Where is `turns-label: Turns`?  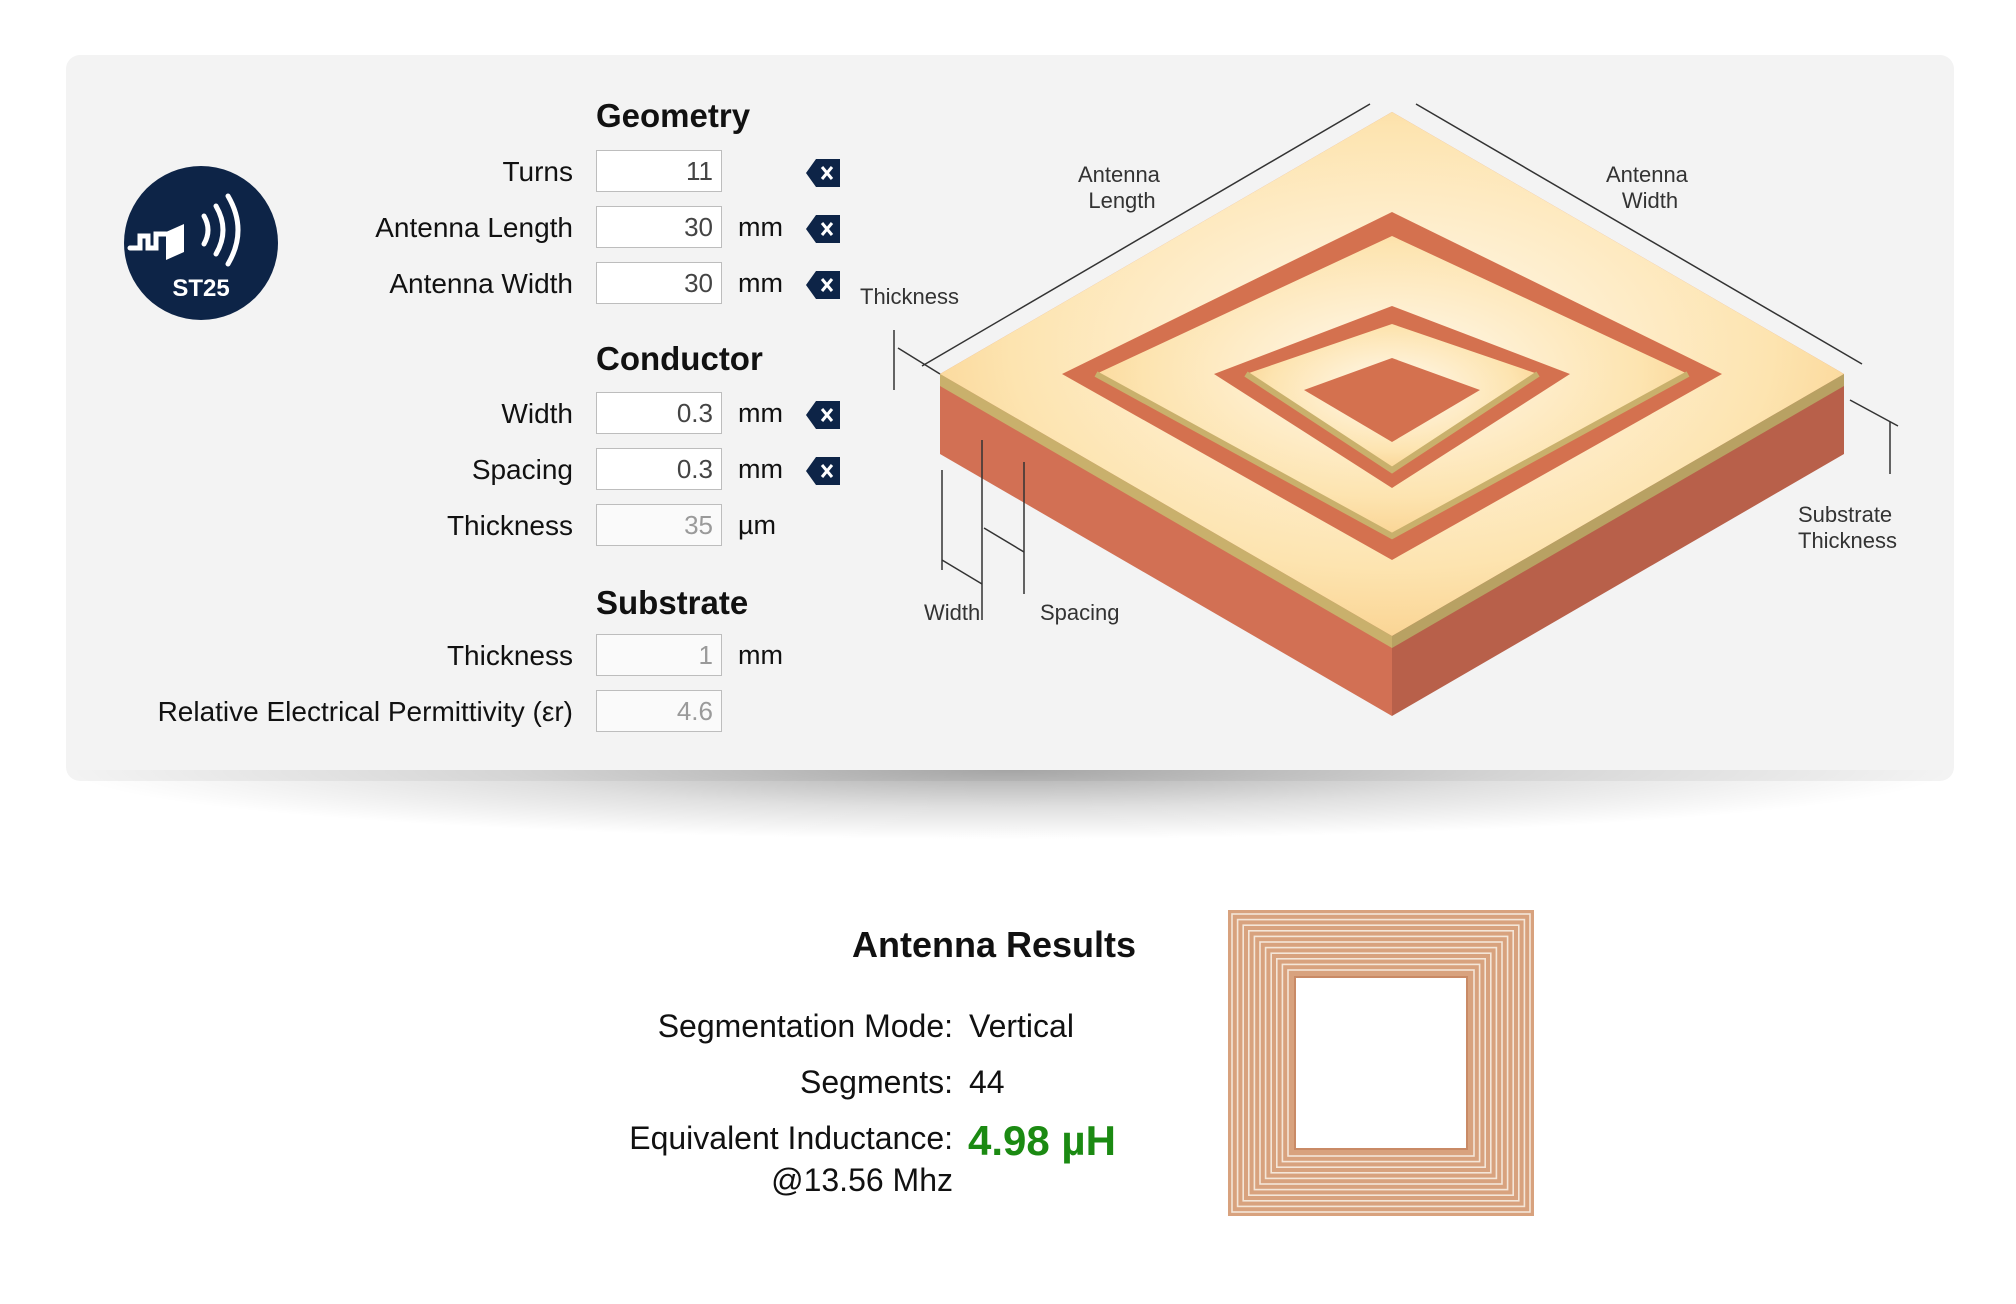 turns-label: Turns is located at coordinates (537, 171).